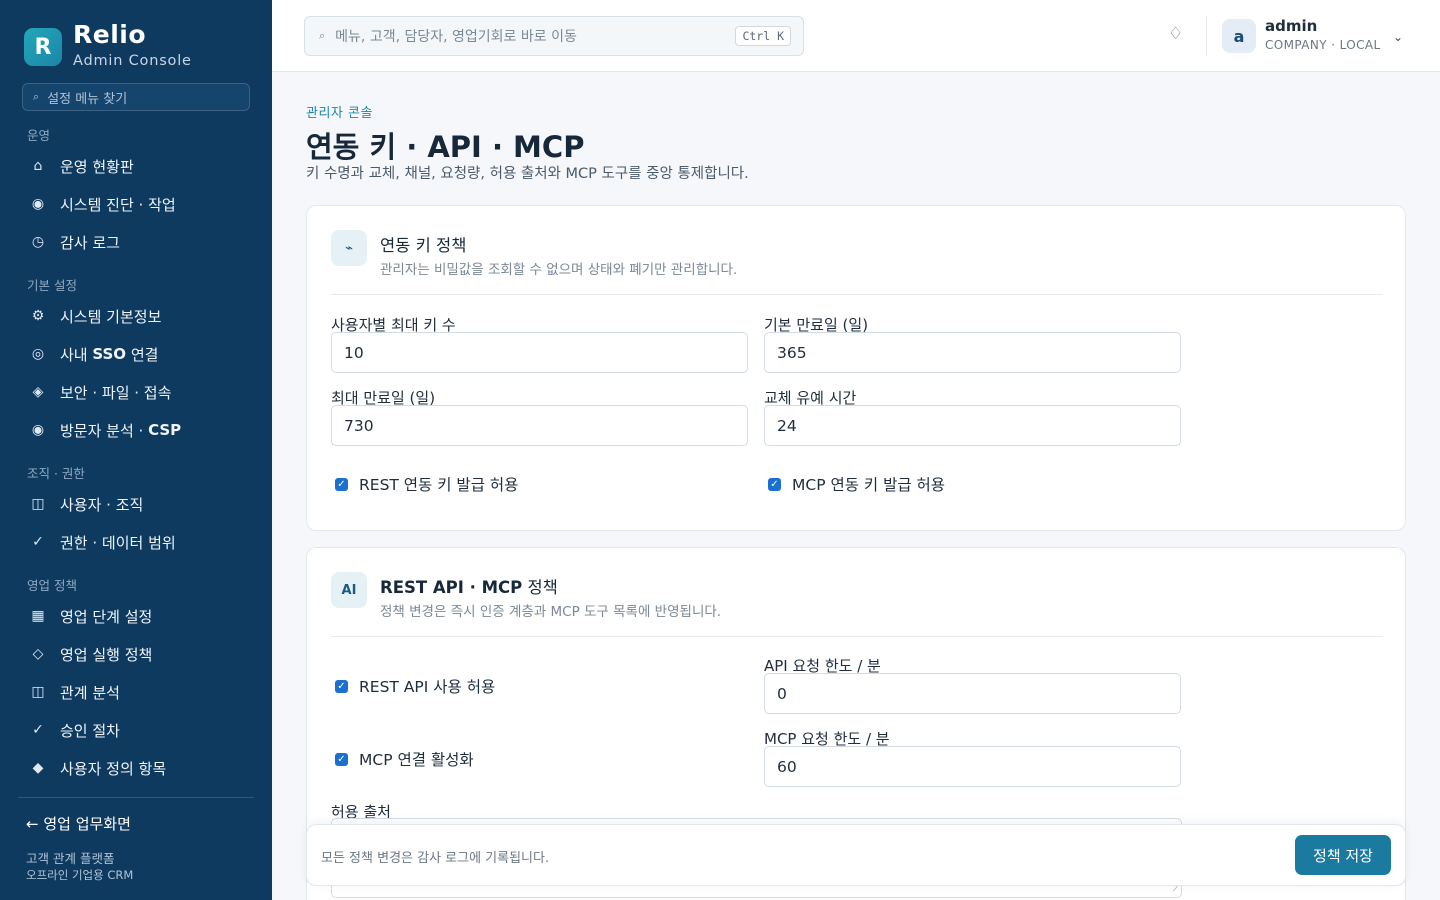 The image size is (1440, 900). I want to click on card-title: REST API · MCP 정책, so click(469, 586).